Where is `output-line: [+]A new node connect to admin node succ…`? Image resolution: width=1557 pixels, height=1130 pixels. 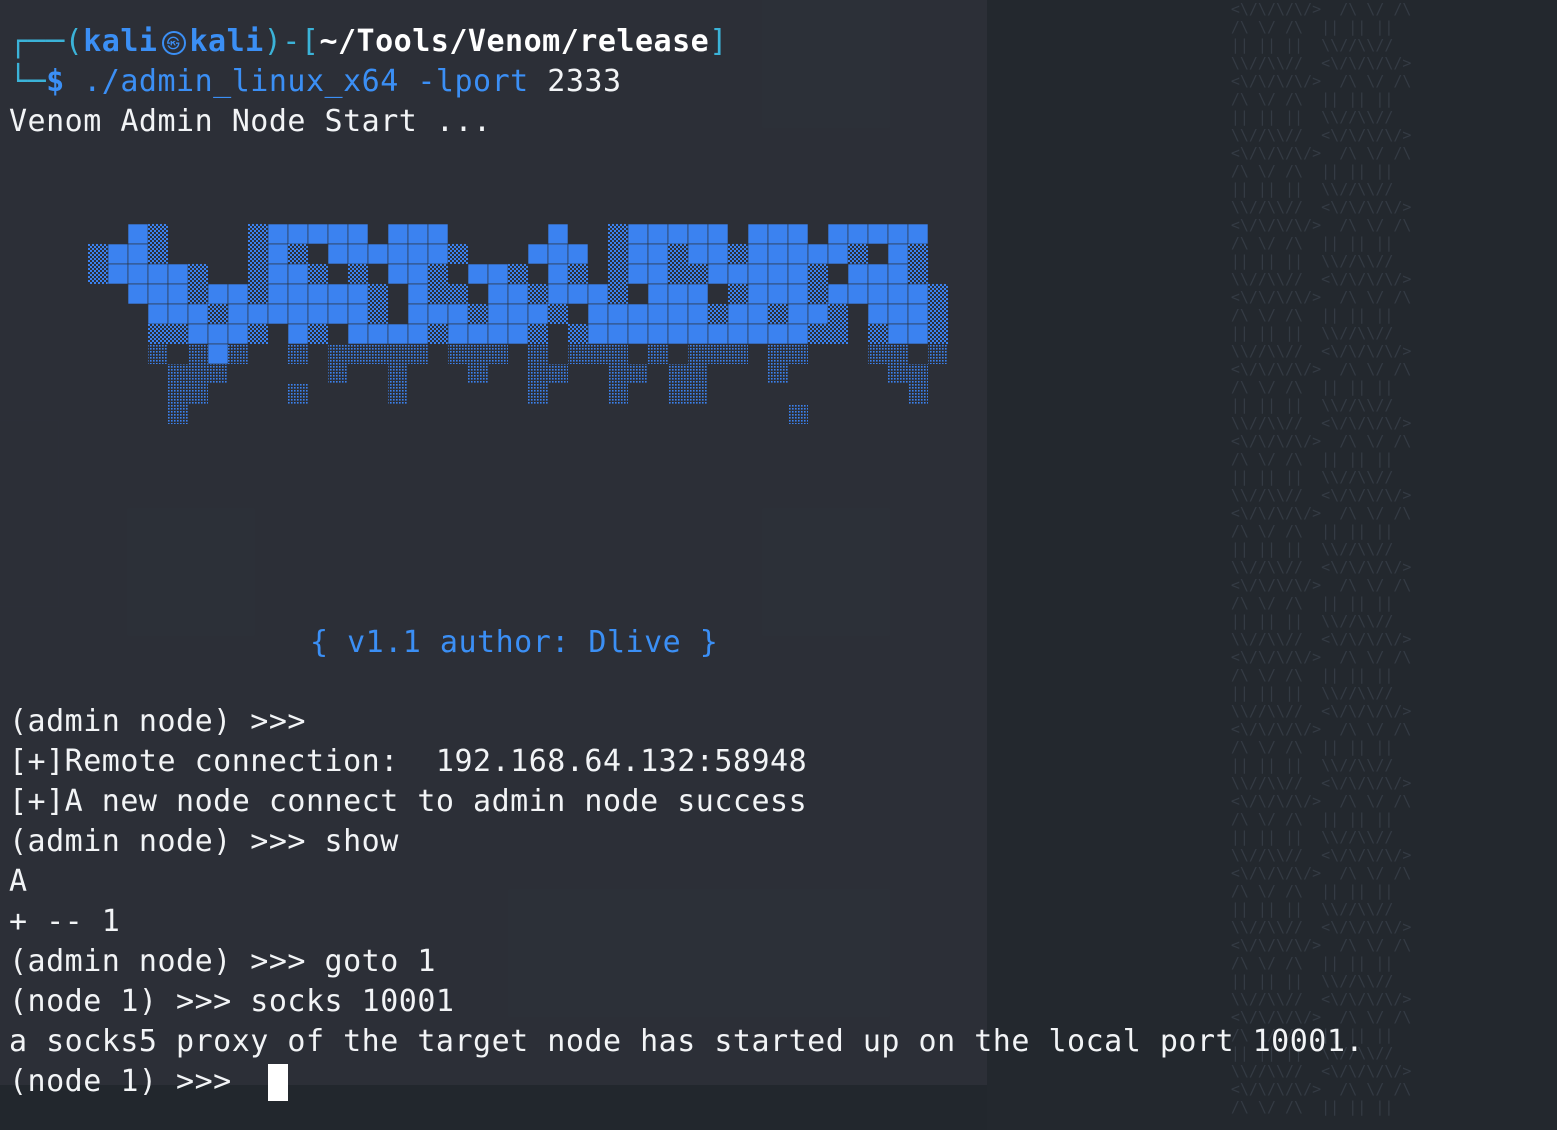 output-line: [+]A new node connect to admin node succ… is located at coordinates (408, 801).